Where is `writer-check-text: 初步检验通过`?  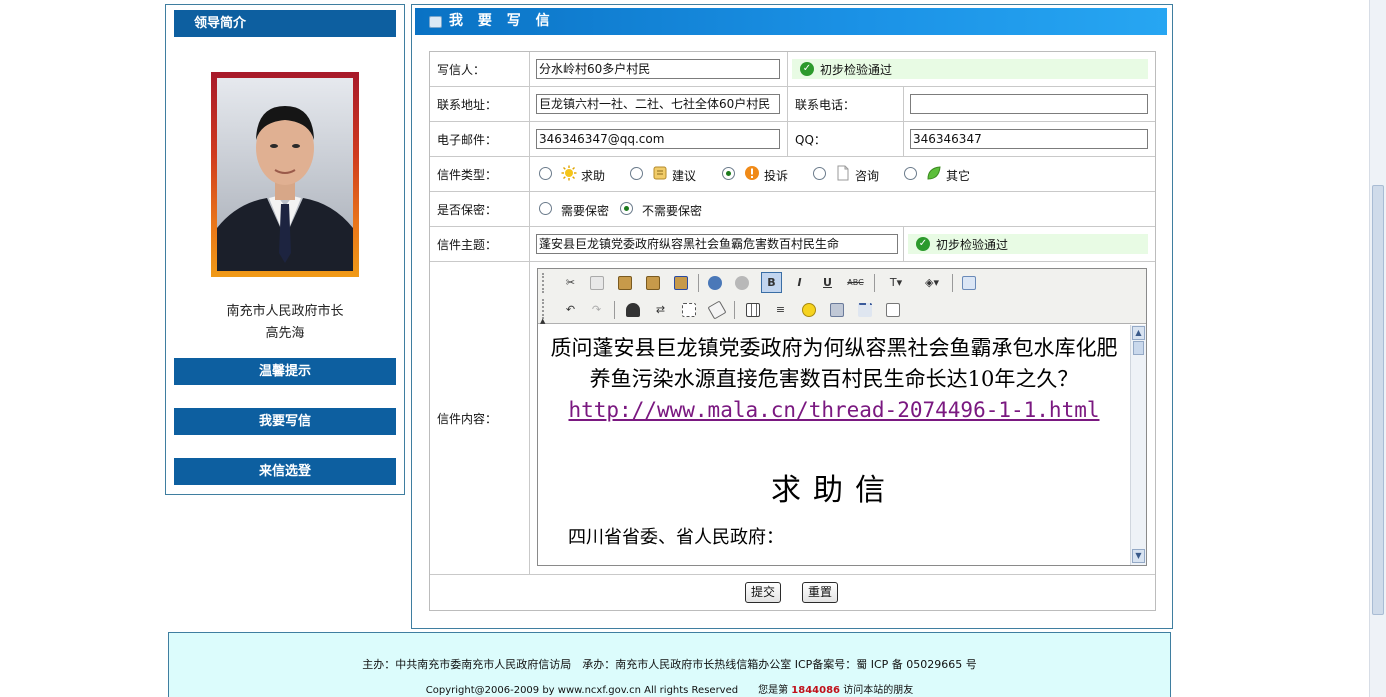
writer-check-text: 初步检验通过 is located at coordinates (856, 69).